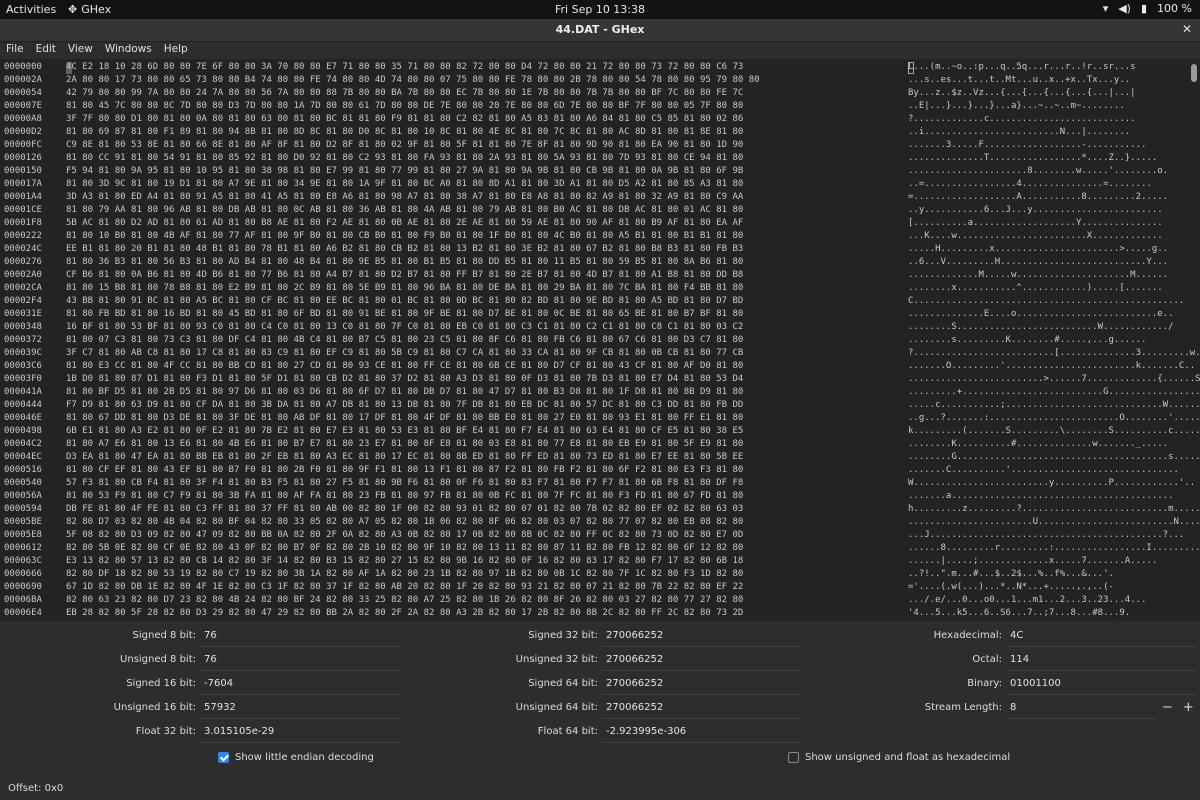 Image resolution: width=1200 pixels, height=800 pixels. I want to click on menu-edit: Edit, so click(46, 50).